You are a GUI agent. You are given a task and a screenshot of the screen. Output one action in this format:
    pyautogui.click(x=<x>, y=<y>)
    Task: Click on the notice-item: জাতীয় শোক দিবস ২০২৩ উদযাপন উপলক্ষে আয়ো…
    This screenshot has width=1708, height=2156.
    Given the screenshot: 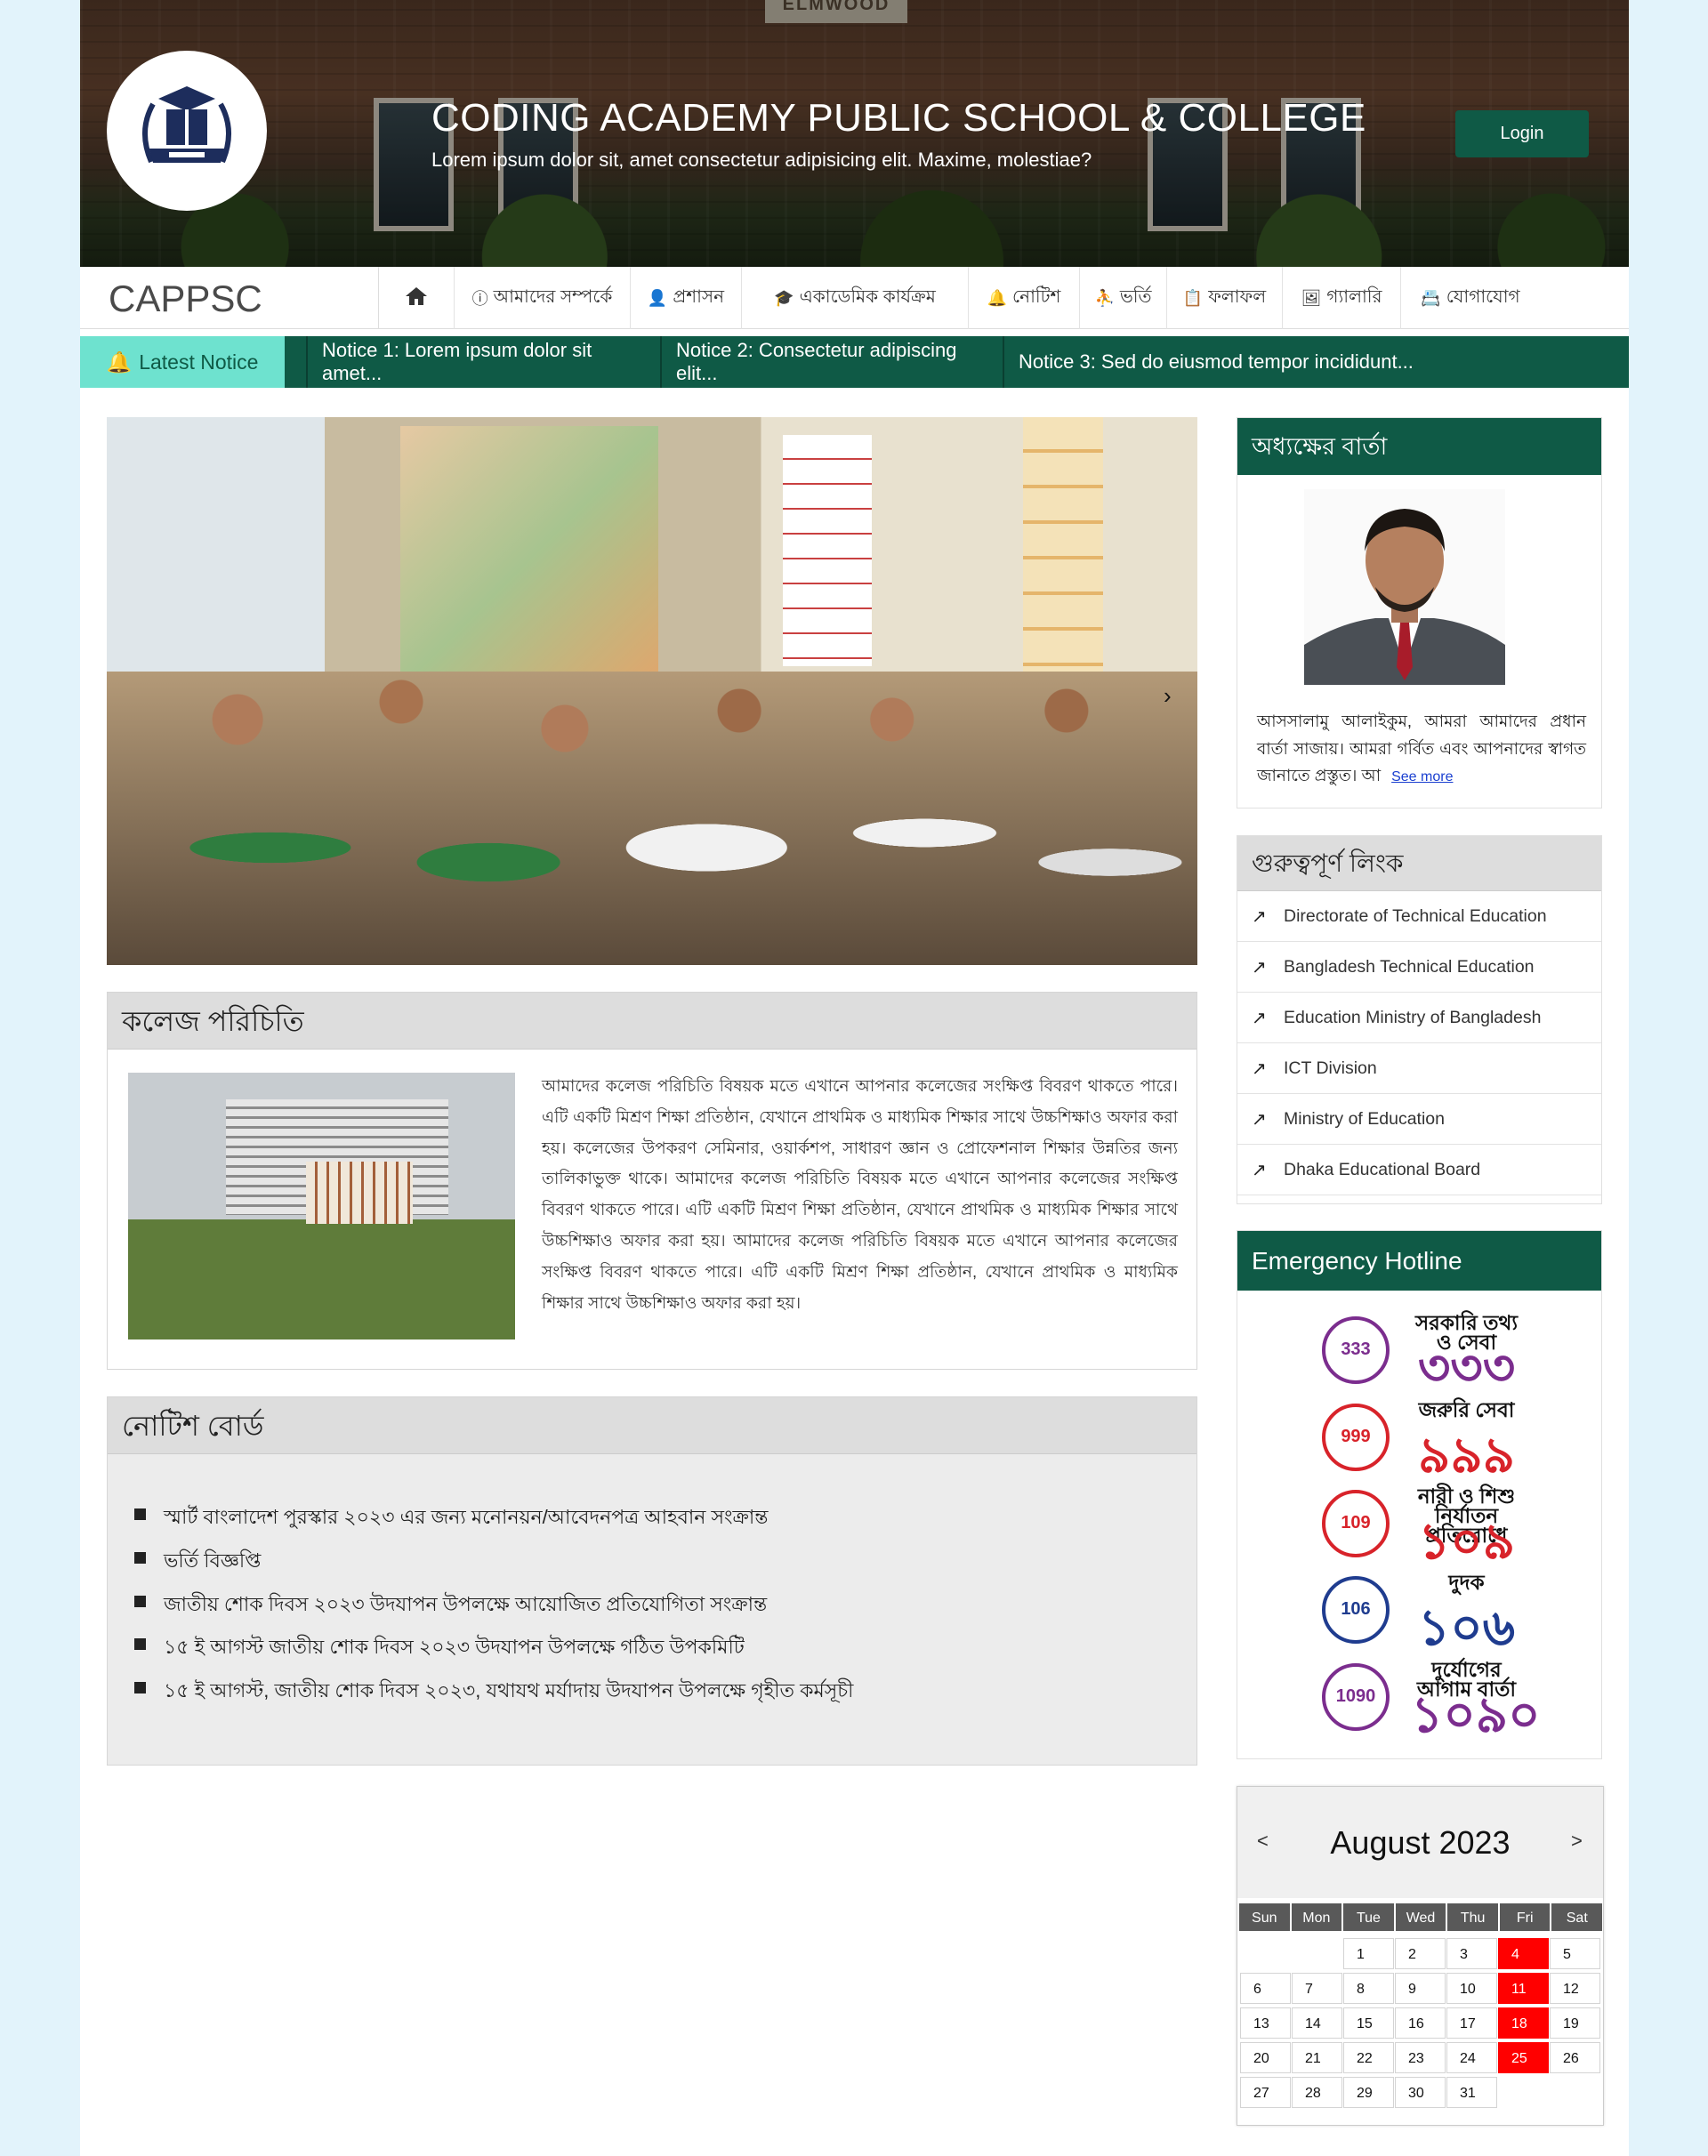 What is the action you would take?
    pyautogui.click(x=493, y=1611)
    